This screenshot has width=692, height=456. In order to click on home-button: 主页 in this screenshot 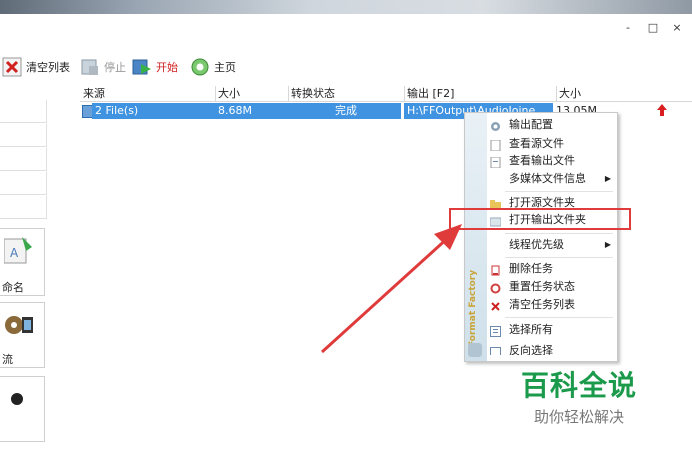, I will do `click(213, 67)`.